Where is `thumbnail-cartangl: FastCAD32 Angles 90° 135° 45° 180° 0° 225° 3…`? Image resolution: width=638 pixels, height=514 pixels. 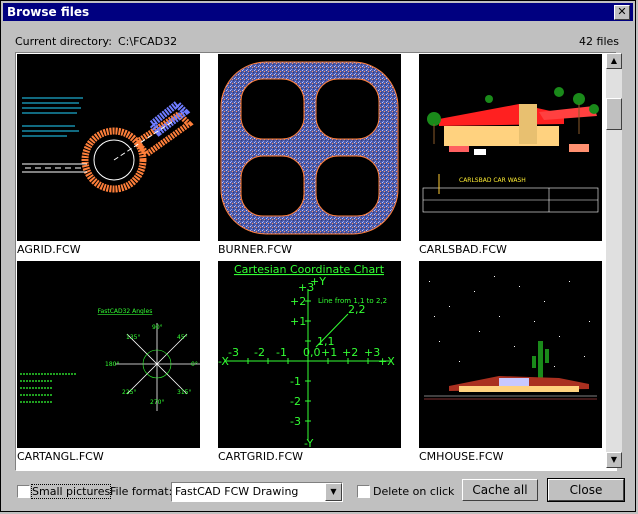 thumbnail-cartangl: FastCAD32 Angles 90° 135° 45° 180° 0° 225° 3… is located at coordinates (108, 354).